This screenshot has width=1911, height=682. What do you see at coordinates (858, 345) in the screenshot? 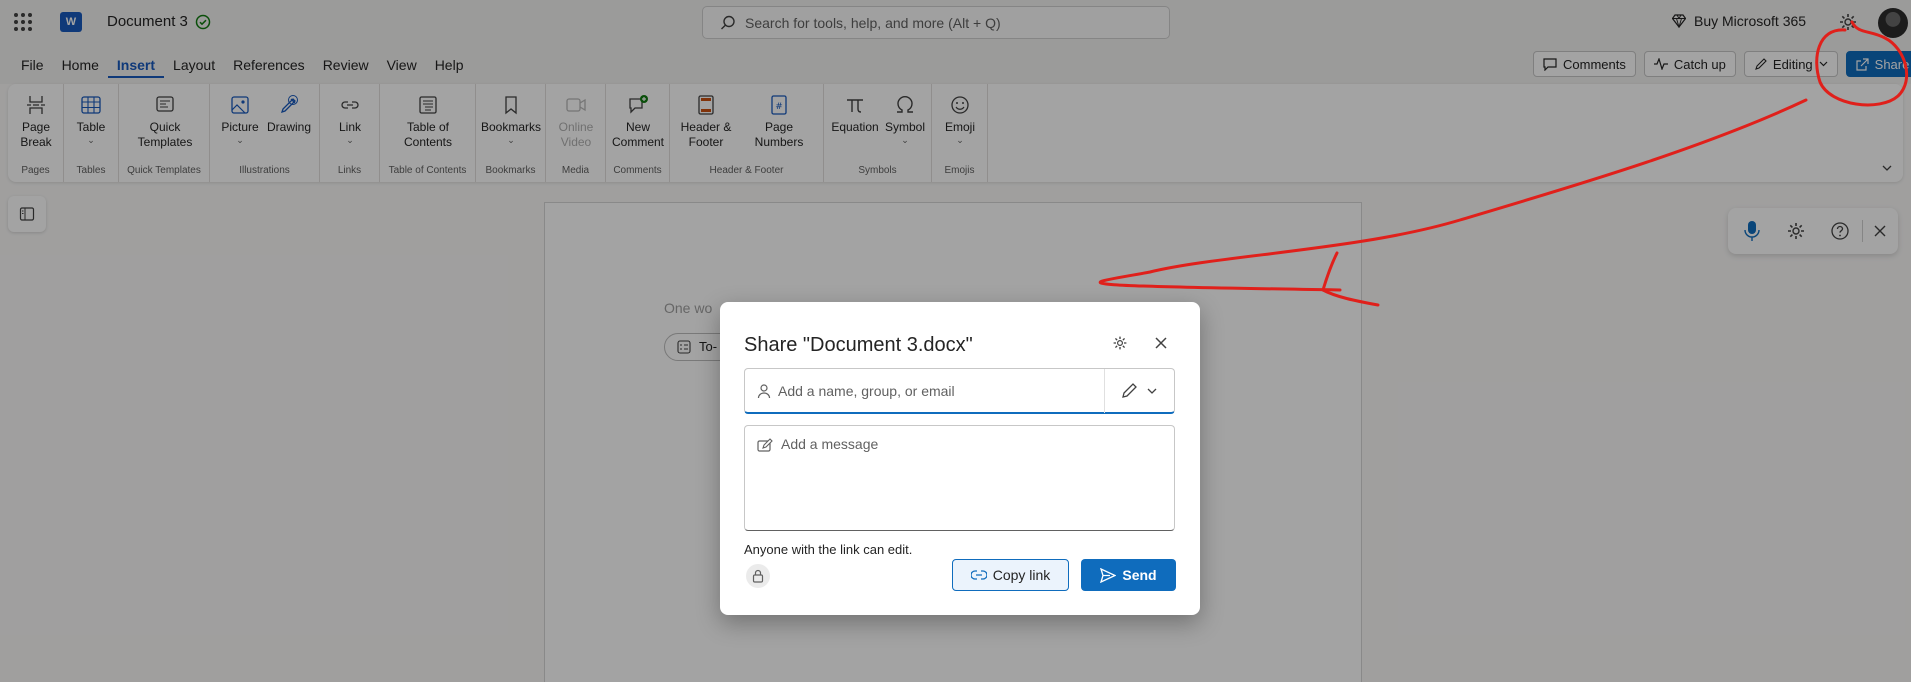
I see `share-dialog-title: Share "Document 3.docx"` at bounding box center [858, 345].